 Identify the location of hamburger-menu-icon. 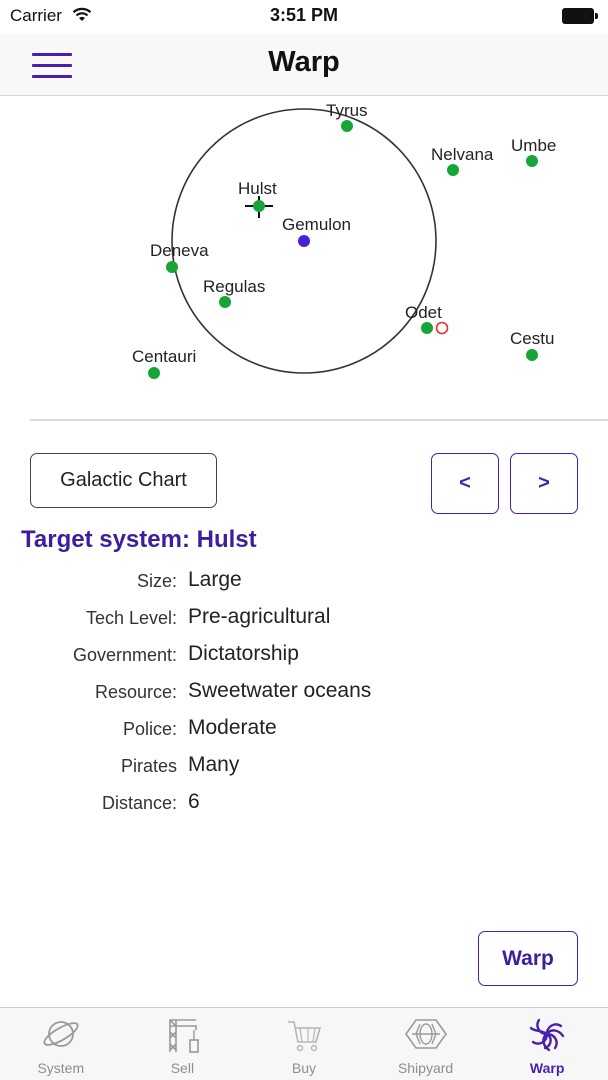
(52, 65).